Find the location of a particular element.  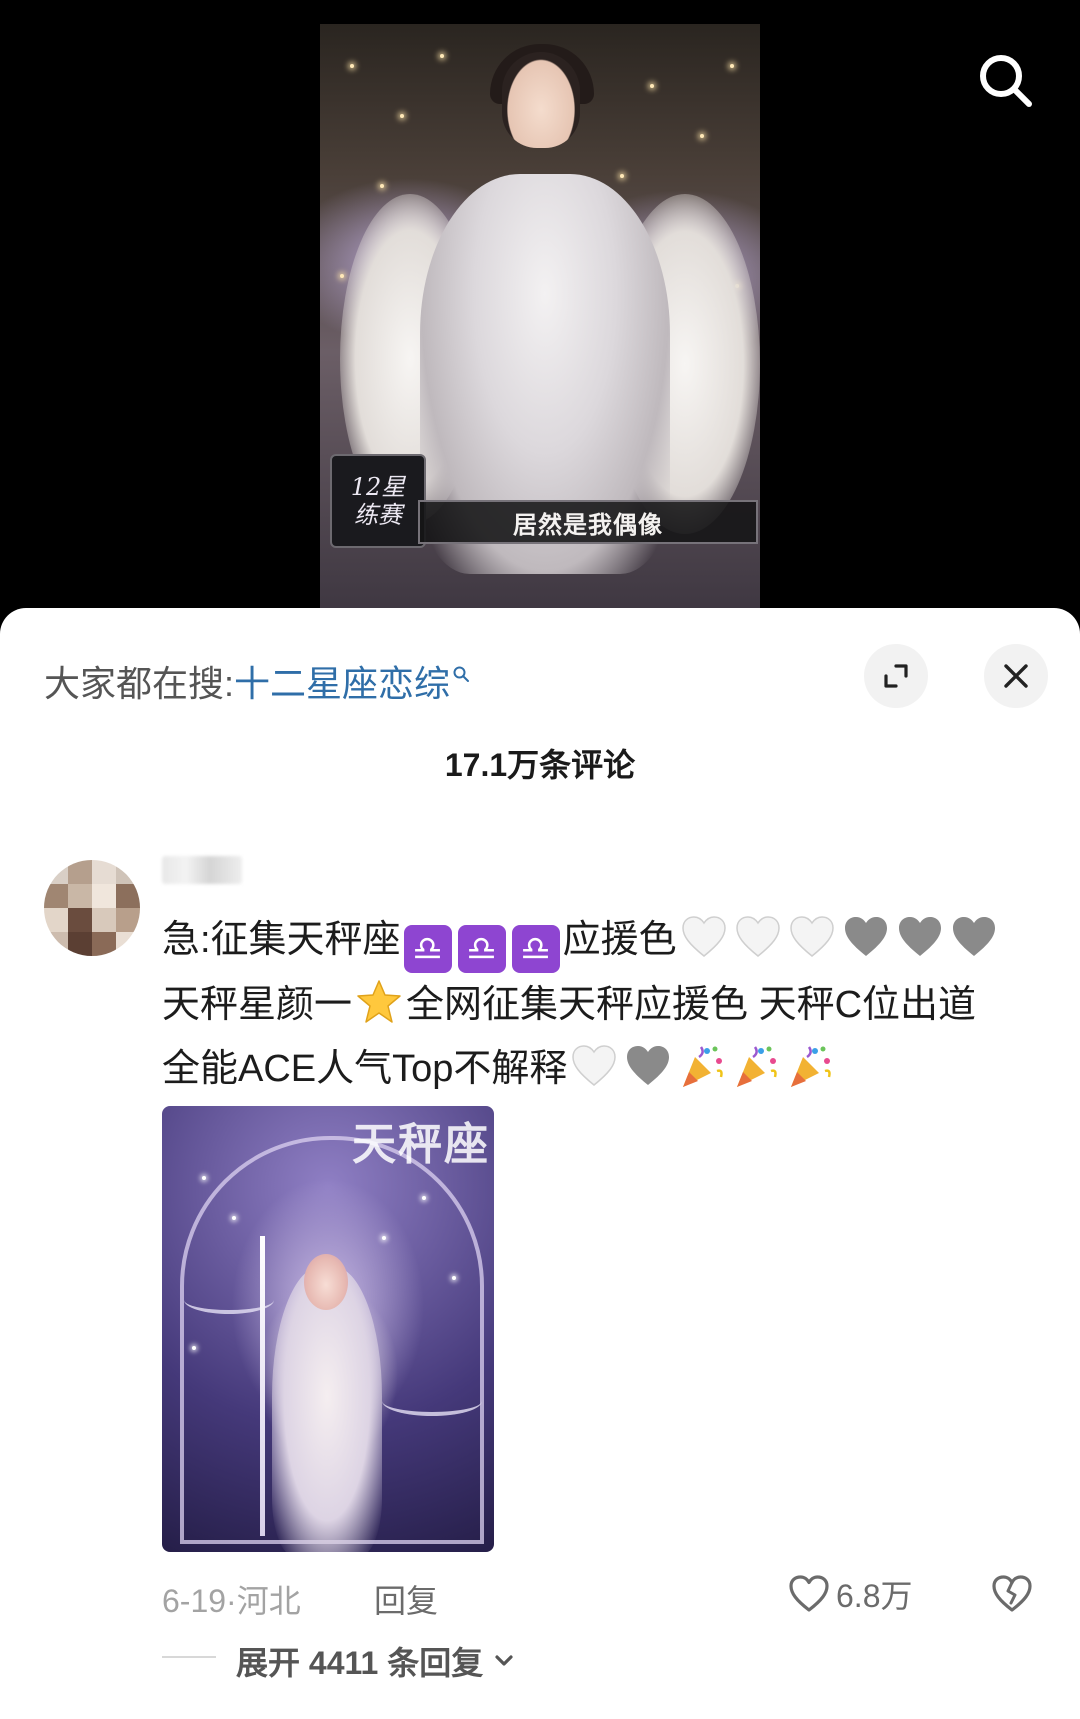

comment-date: 6-19 is located at coordinates (194, 1601).